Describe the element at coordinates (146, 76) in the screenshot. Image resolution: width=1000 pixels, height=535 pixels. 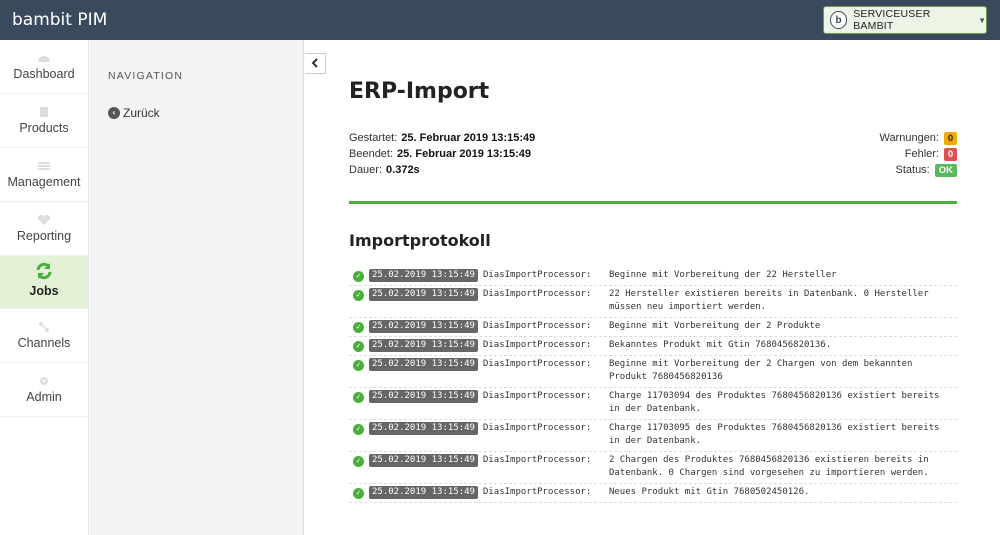
I see `subnav-title: NAVIGATION` at that location.